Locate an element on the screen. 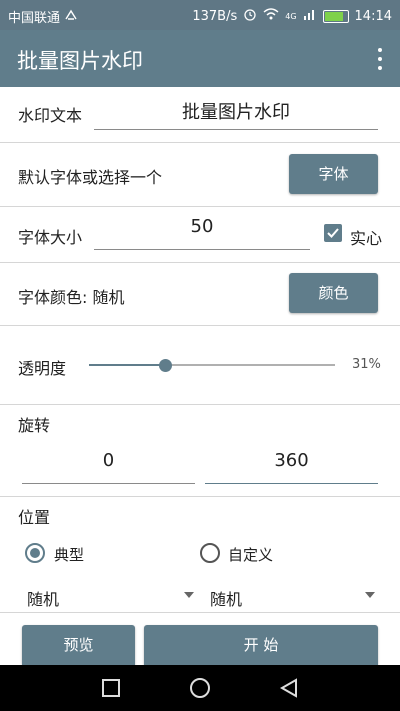  home-icon is located at coordinates (200, 688).